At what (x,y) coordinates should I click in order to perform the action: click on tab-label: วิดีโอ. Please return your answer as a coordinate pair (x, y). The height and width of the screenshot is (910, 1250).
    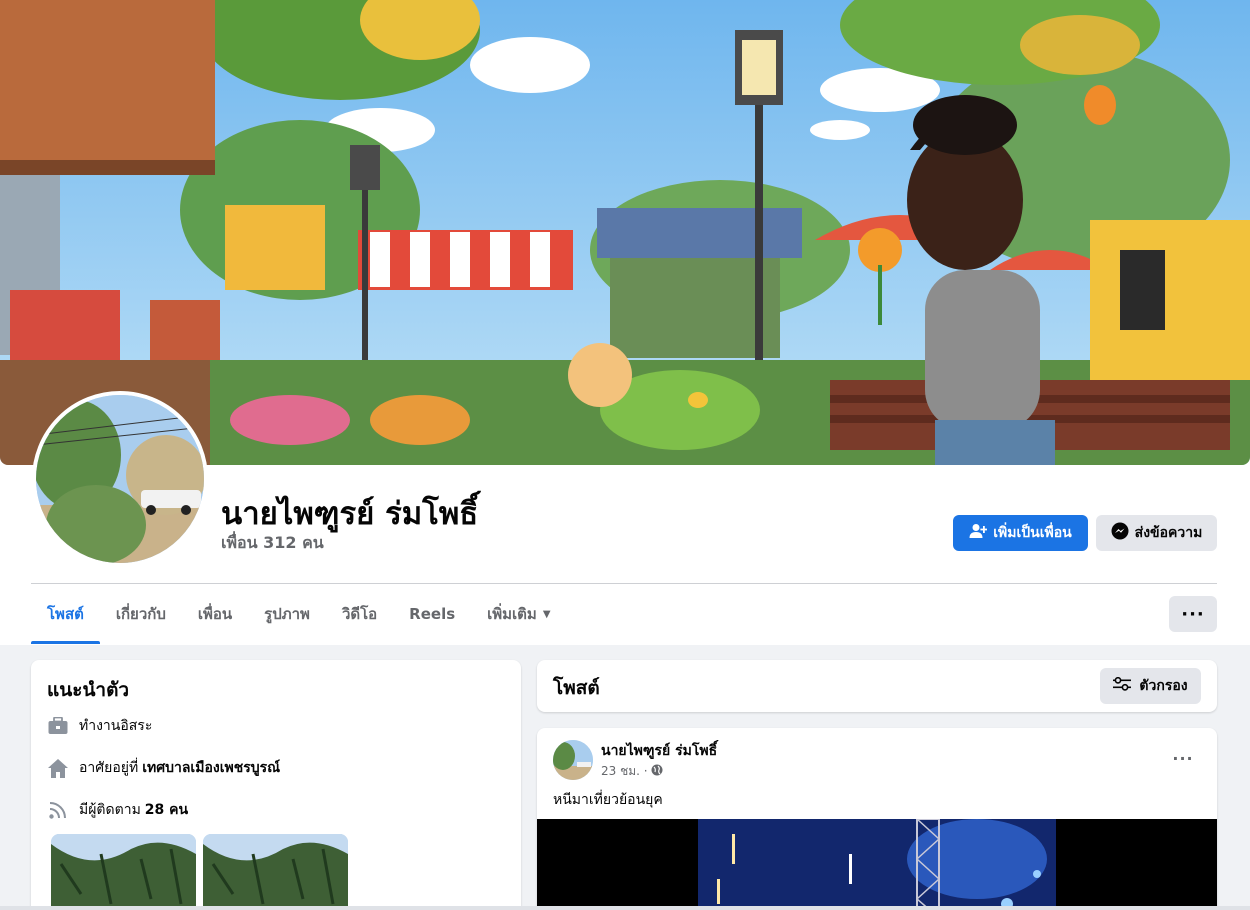
    Looking at the image, I should click on (359, 614).